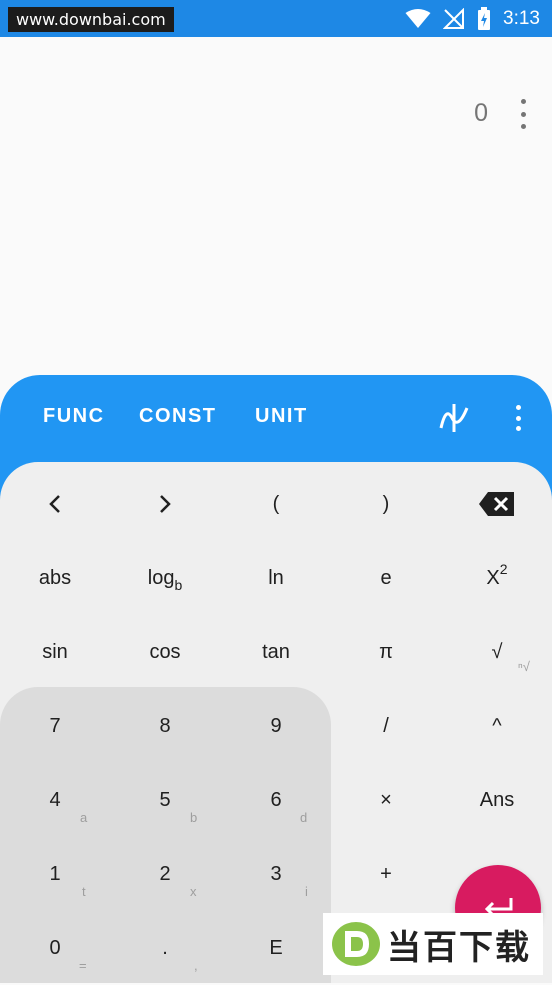 The image size is (552, 985). Describe the element at coordinates (55, 726) in the screenshot. I see `digit-7-button: 7` at that location.